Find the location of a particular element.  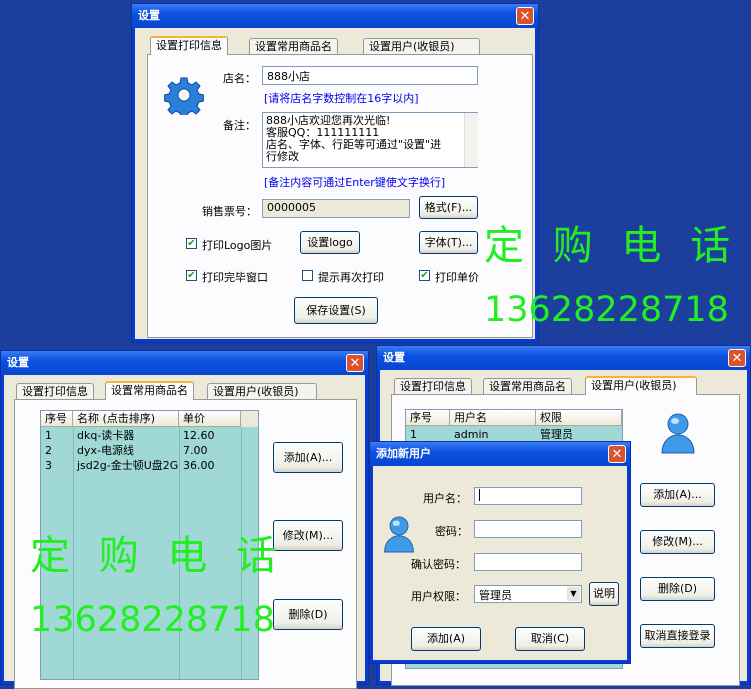

reprint-prompt-label: 提示再次打印 is located at coordinates (351, 277).